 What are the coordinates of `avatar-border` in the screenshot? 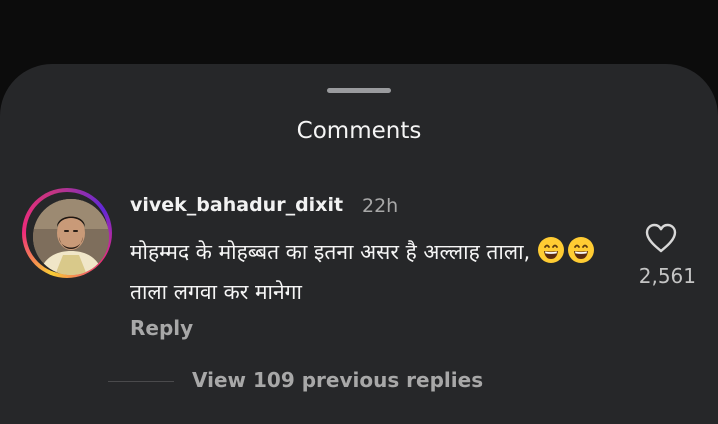 It's located at (67, 233).